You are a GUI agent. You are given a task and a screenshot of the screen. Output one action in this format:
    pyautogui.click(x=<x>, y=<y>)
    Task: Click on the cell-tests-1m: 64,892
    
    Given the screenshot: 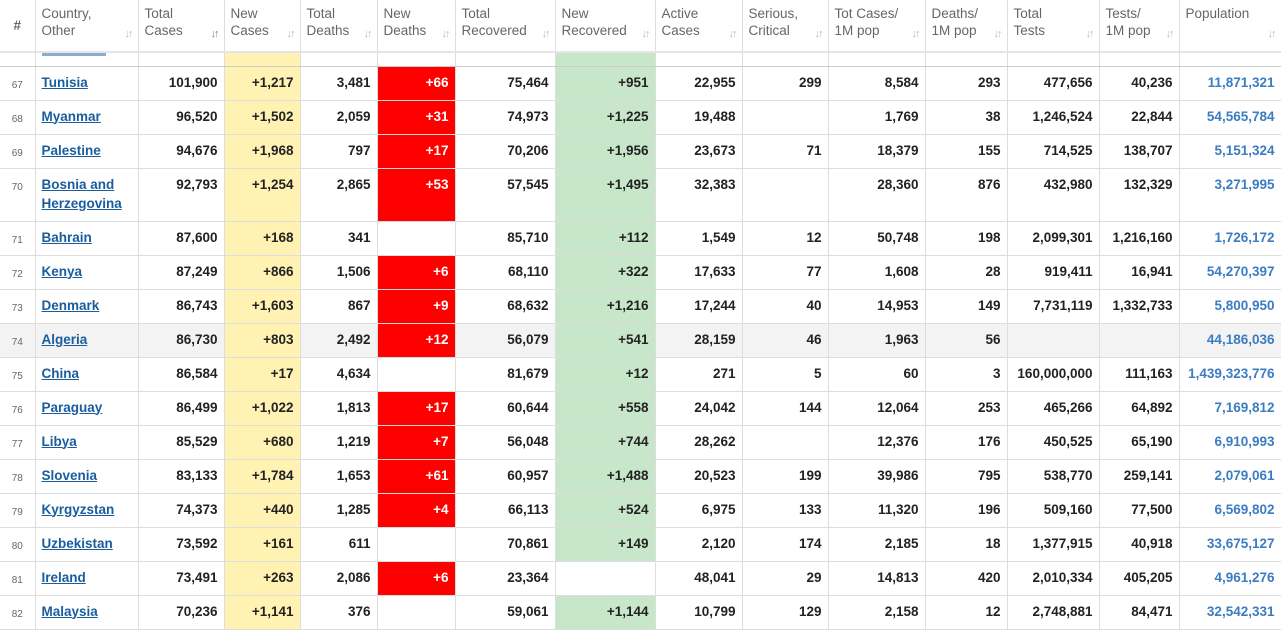 What is the action you would take?
    pyautogui.click(x=1139, y=408)
    